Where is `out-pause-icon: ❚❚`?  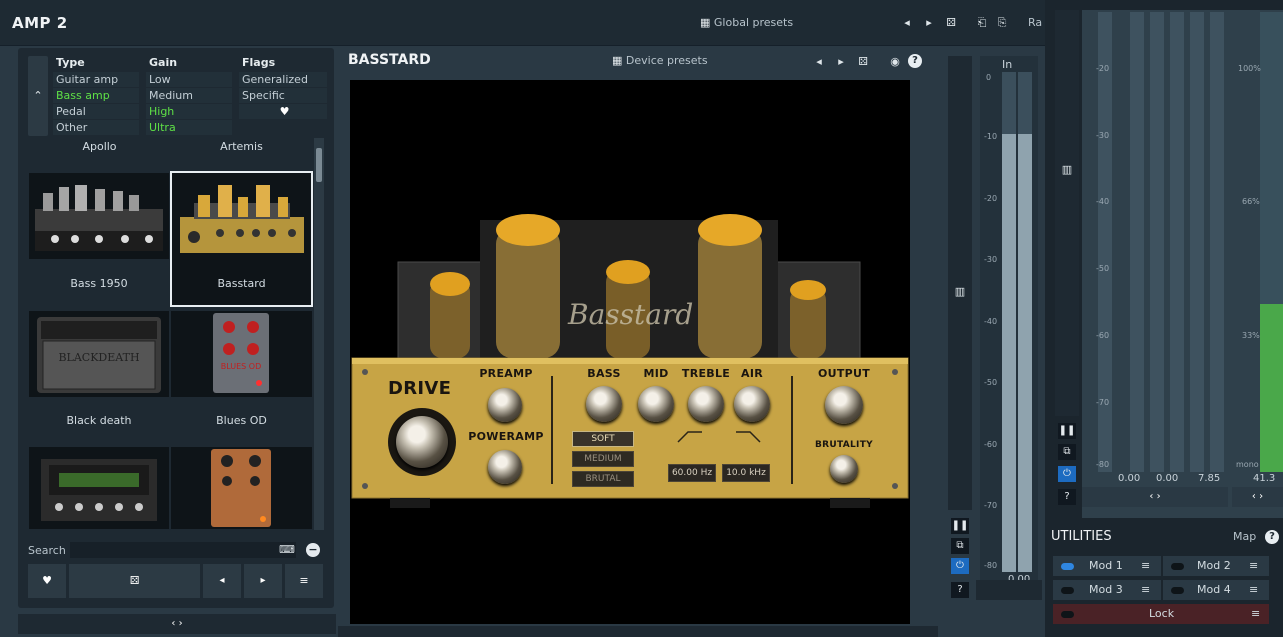 out-pause-icon: ❚❚ is located at coordinates (1067, 431).